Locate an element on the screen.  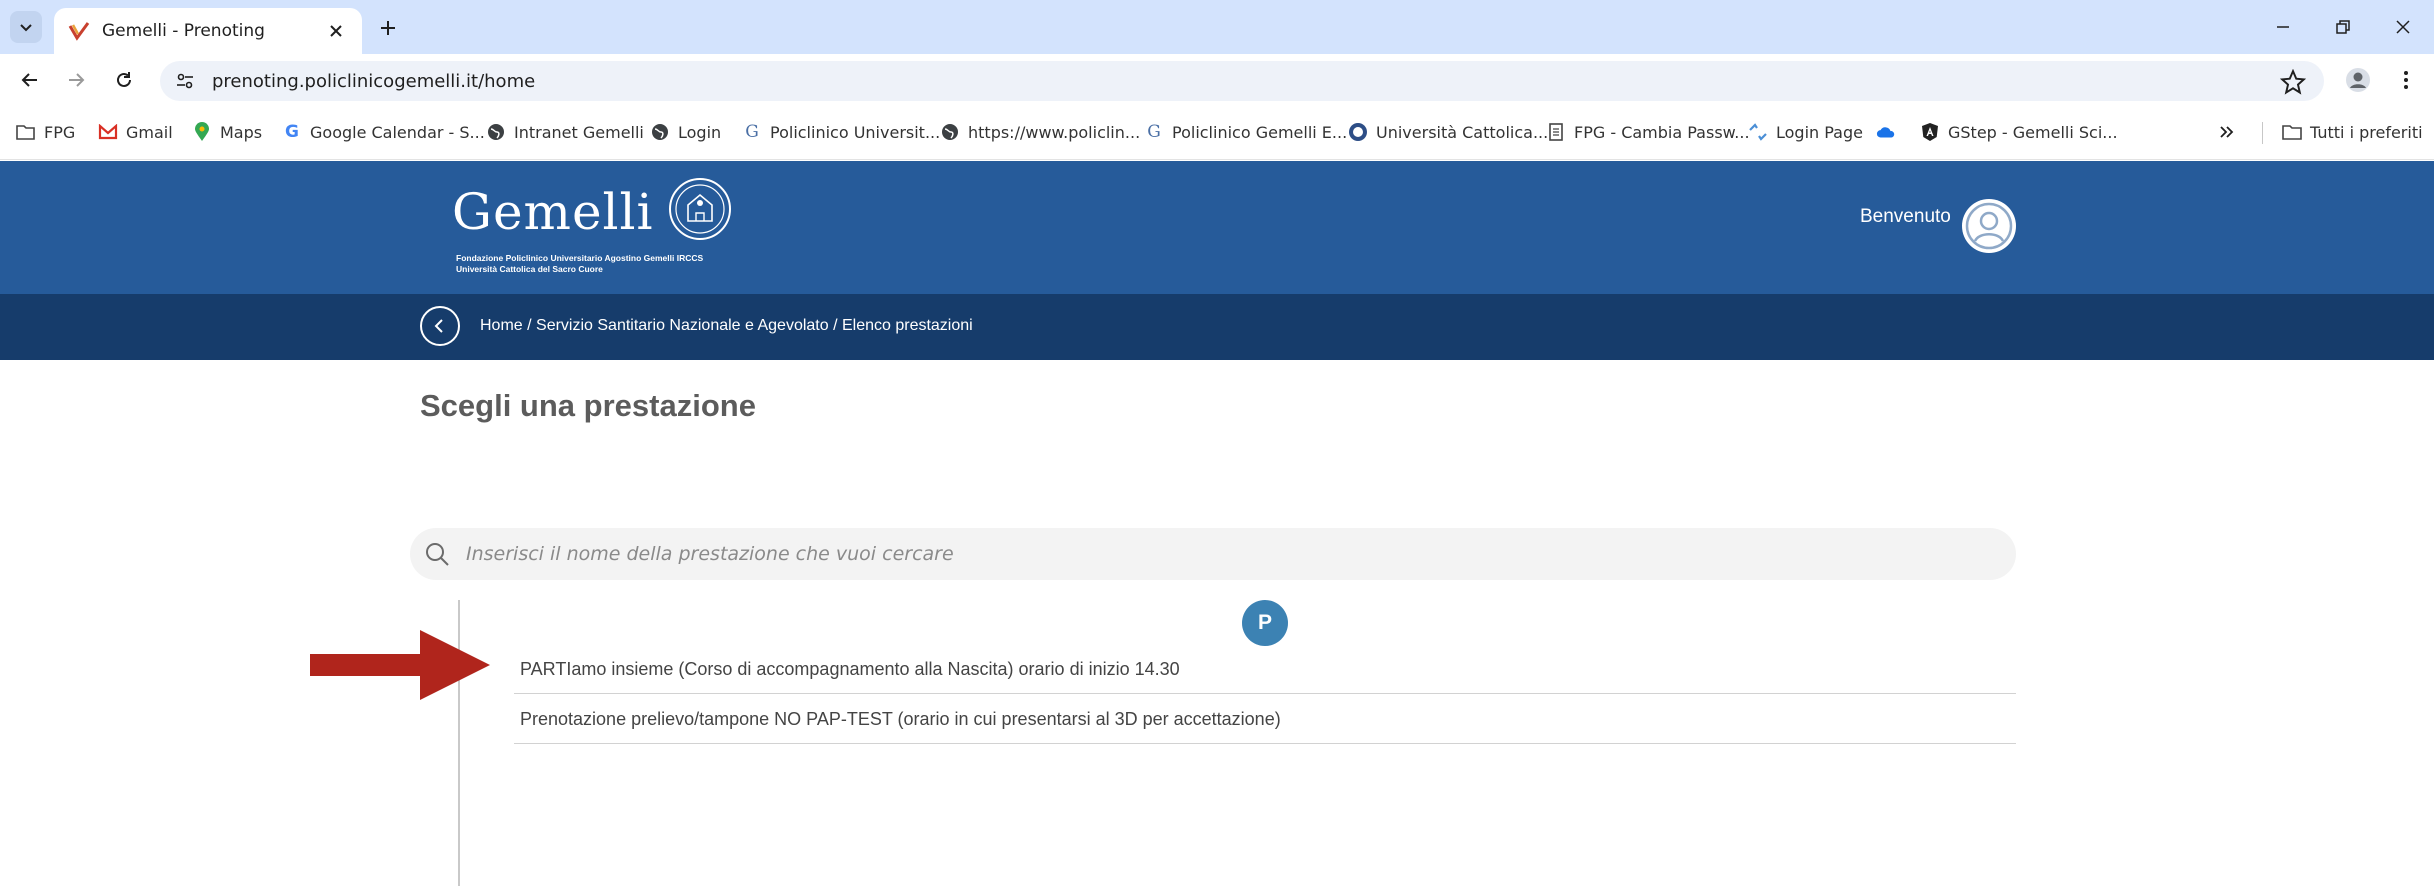
folder-gear-icon is located at coordinates (26, 132).